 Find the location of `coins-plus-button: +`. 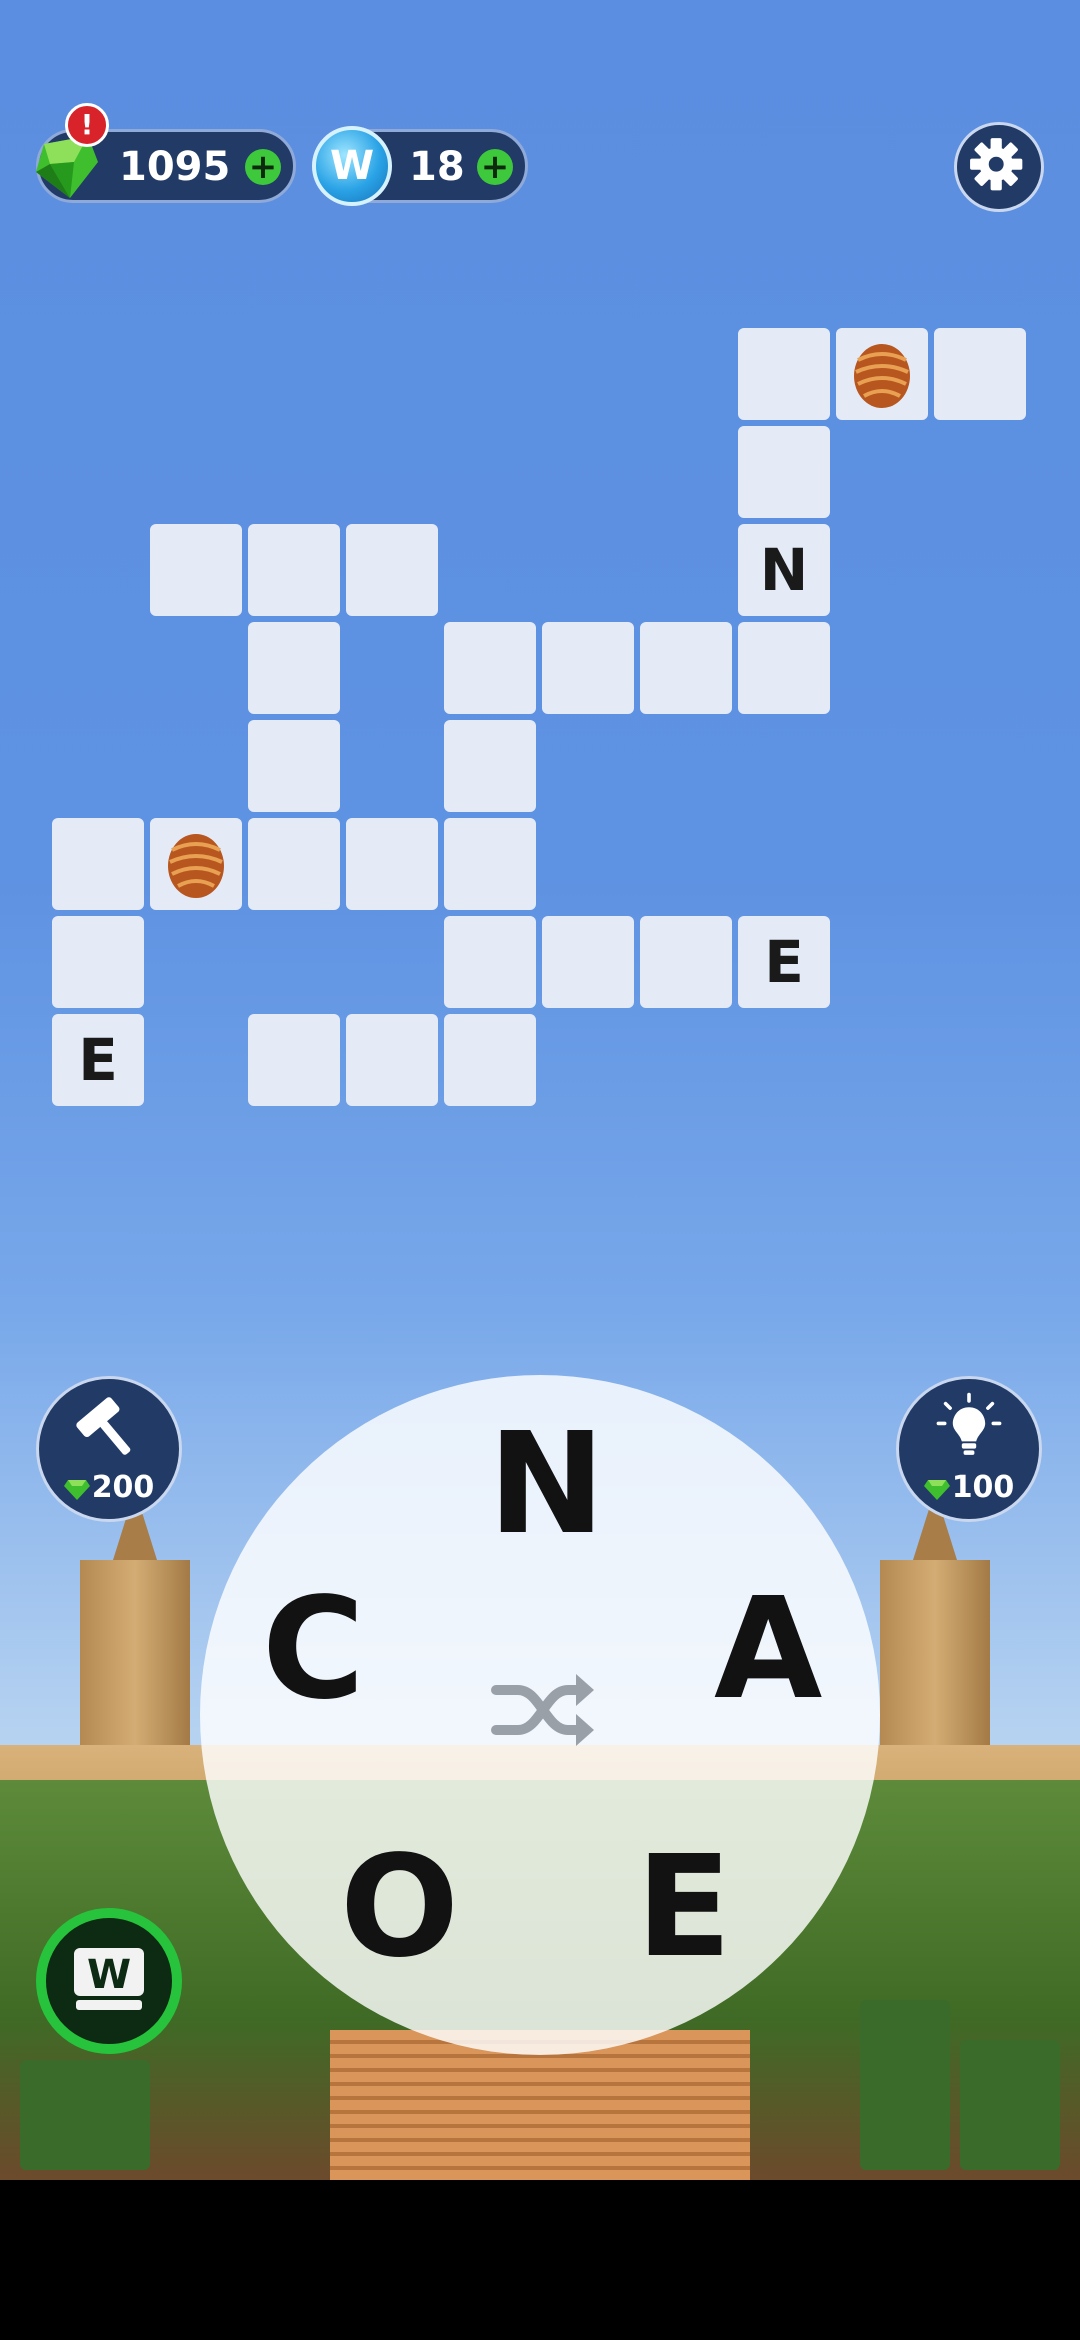

coins-plus-button: + is located at coordinates (495, 167).